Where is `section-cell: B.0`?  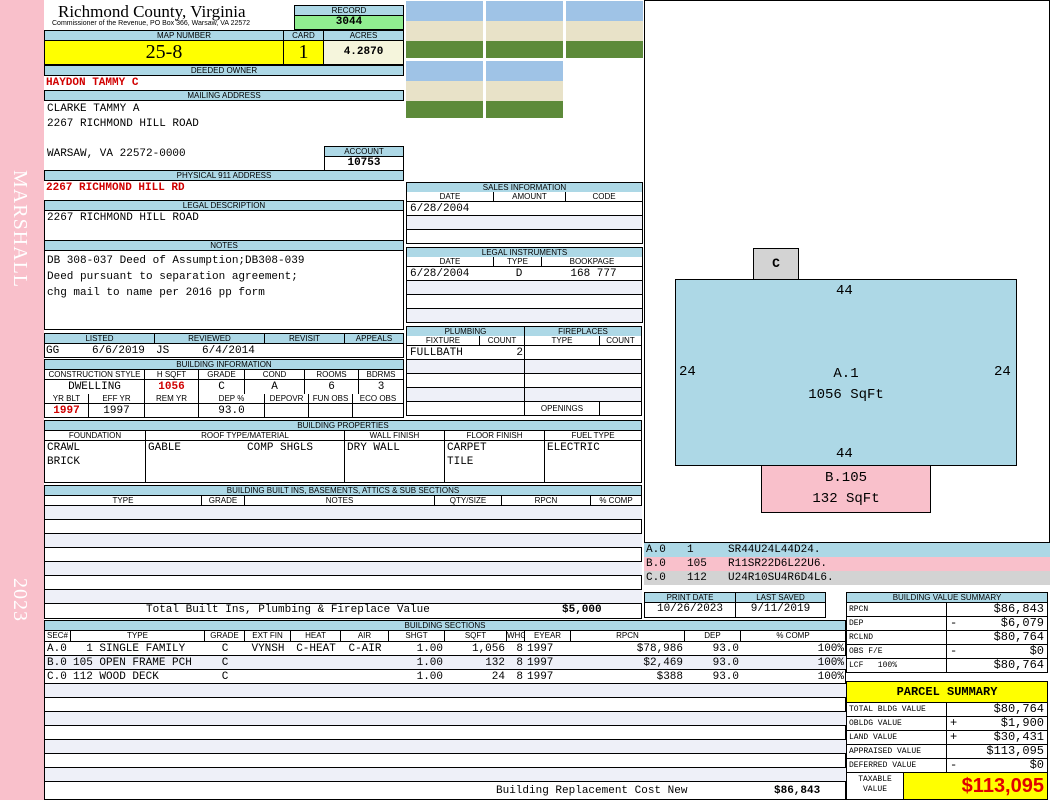
section-cell: B.0 is located at coordinates (57, 663).